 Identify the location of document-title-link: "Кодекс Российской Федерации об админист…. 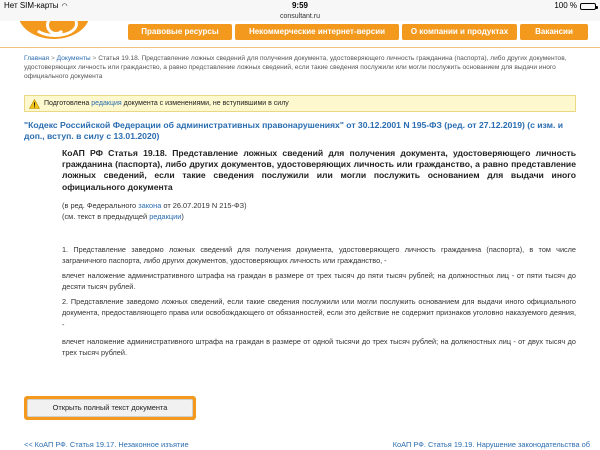
(300, 131).